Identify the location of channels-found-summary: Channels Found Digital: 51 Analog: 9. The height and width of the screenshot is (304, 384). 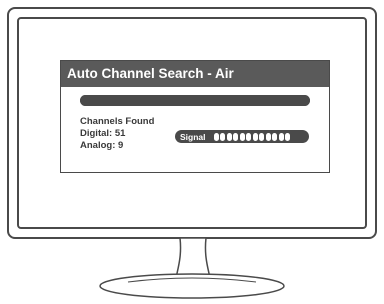
(117, 134).